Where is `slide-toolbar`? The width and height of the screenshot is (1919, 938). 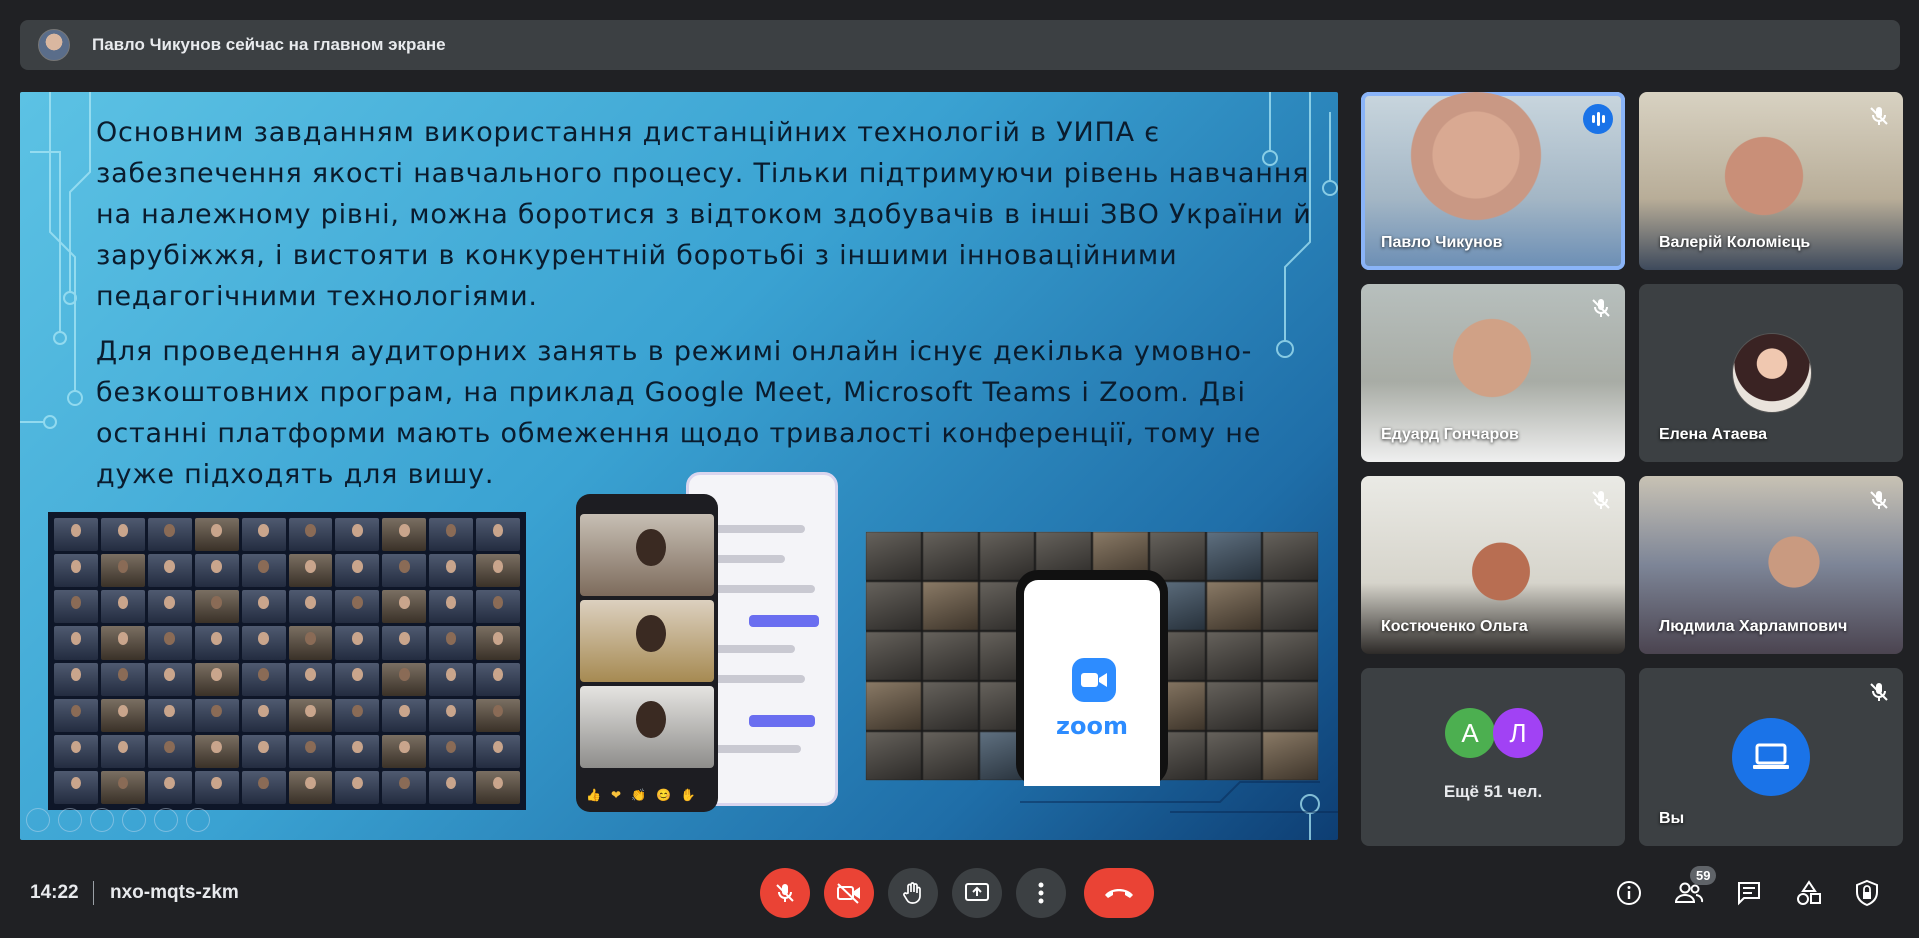
slide-toolbar is located at coordinates (118, 820).